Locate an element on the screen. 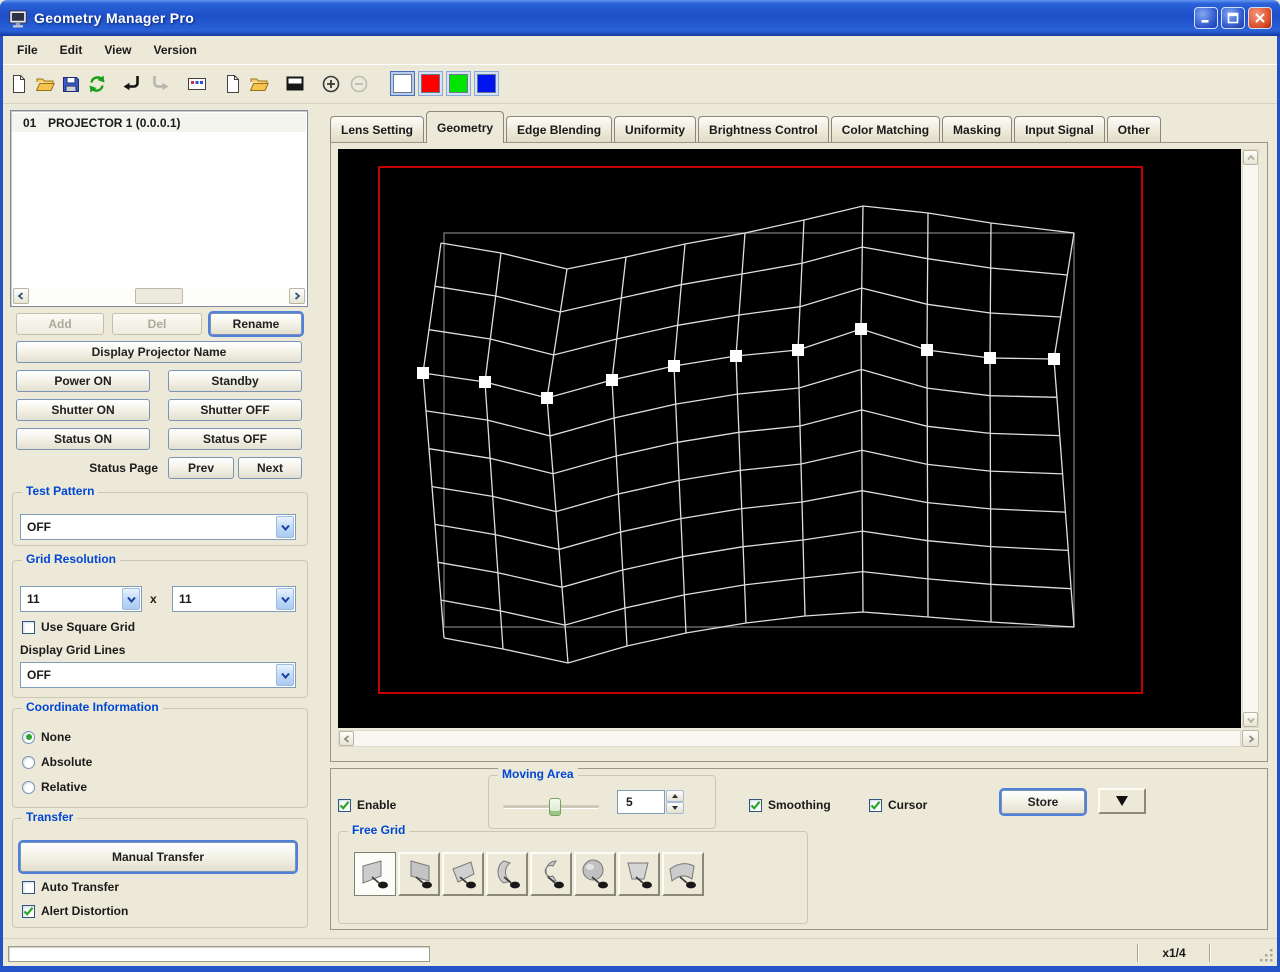 The image size is (1280, 972). scroll-up-icon is located at coordinates (1250, 157).